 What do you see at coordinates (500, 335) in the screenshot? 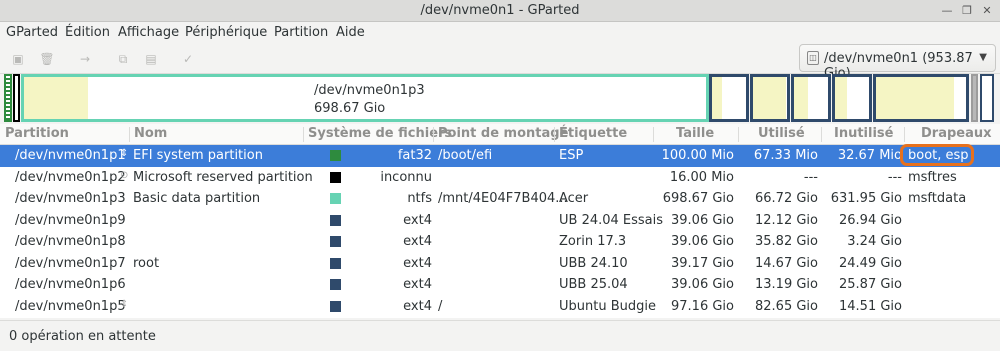
I see `status-bar: 0 opération en attente` at bounding box center [500, 335].